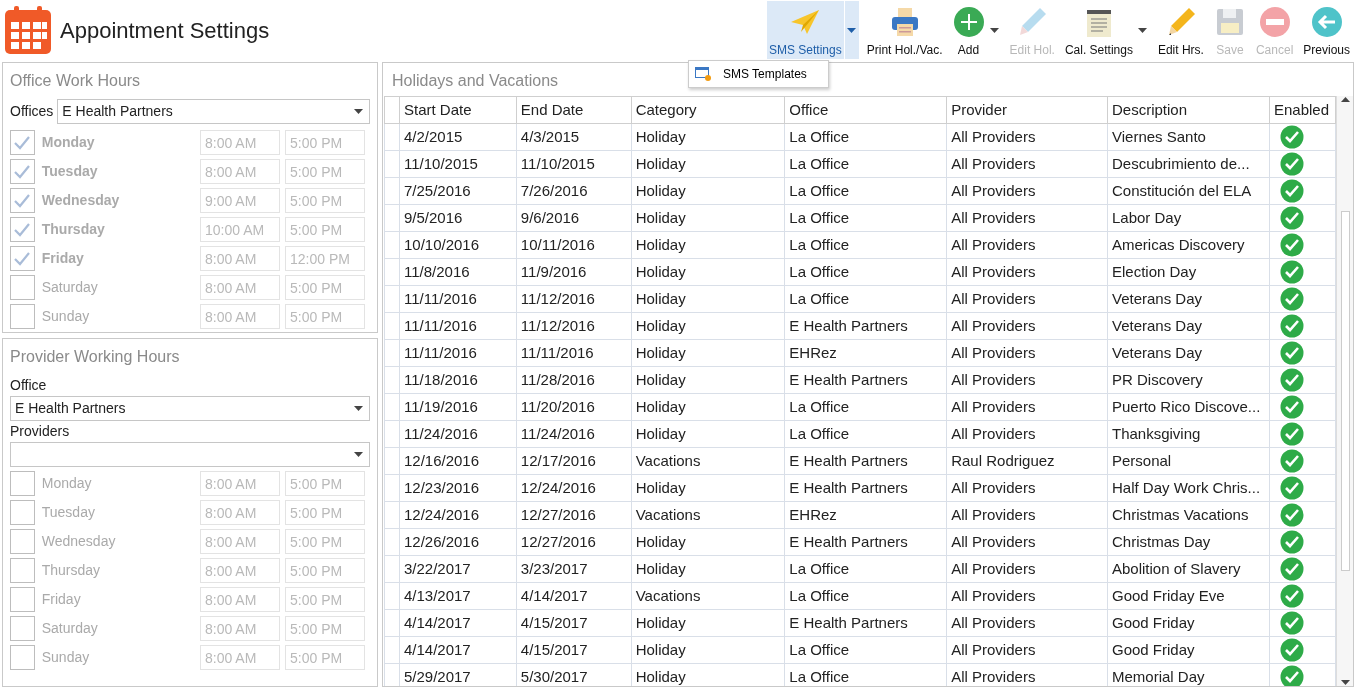 The width and height of the screenshot is (1356, 689). Describe the element at coordinates (805, 30) in the screenshot. I see `toolbar-button: SMS Settings` at that location.